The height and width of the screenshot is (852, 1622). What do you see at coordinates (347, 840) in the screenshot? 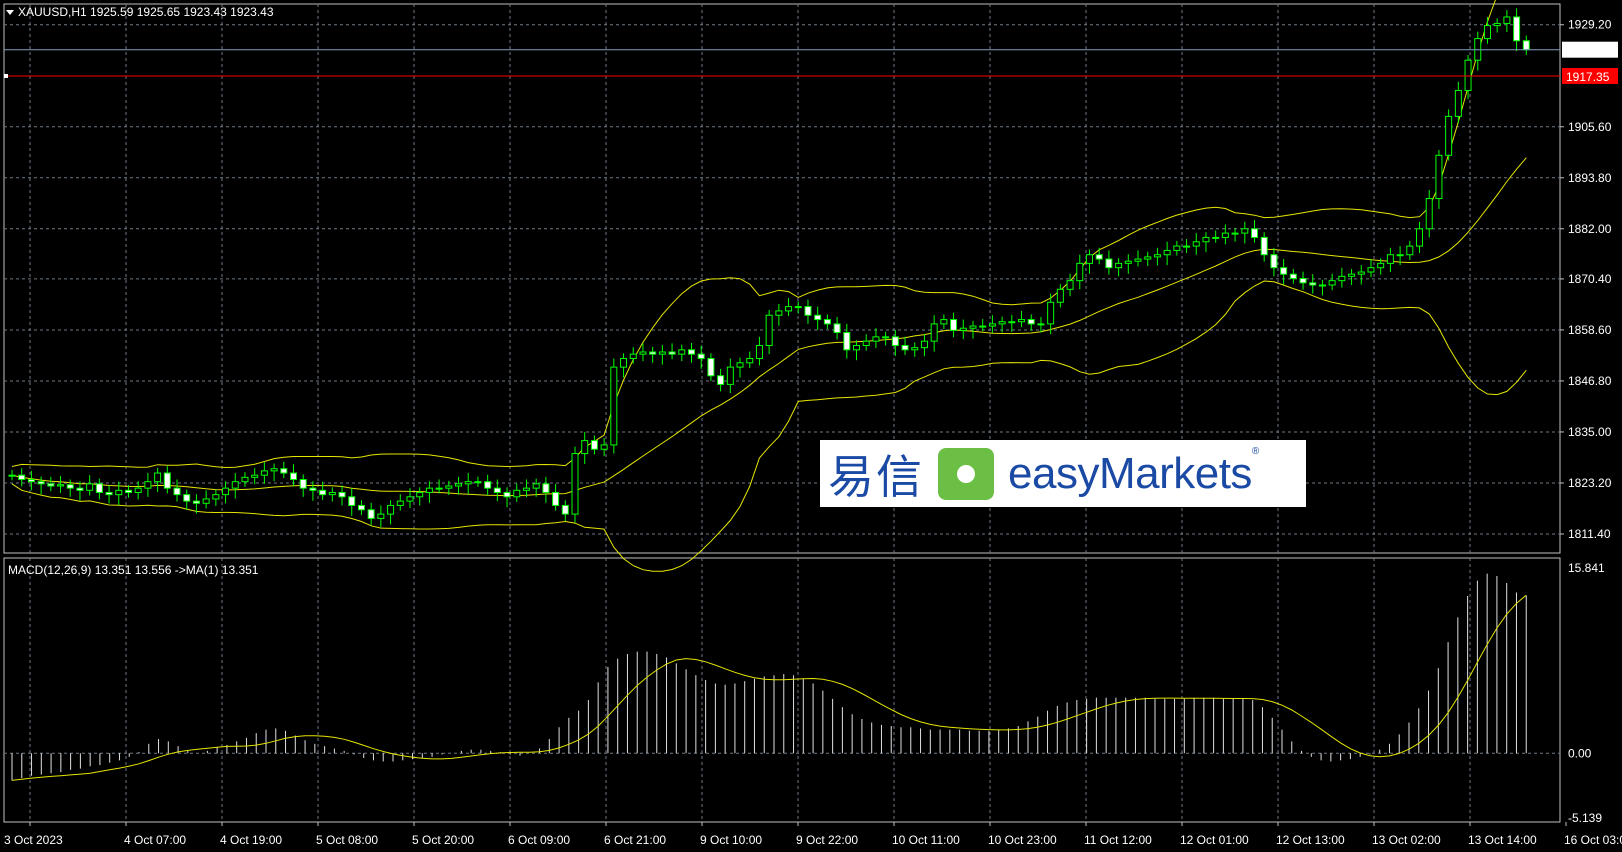
I see `time-axis-label: 5 Oct 08:00` at bounding box center [347, 840].